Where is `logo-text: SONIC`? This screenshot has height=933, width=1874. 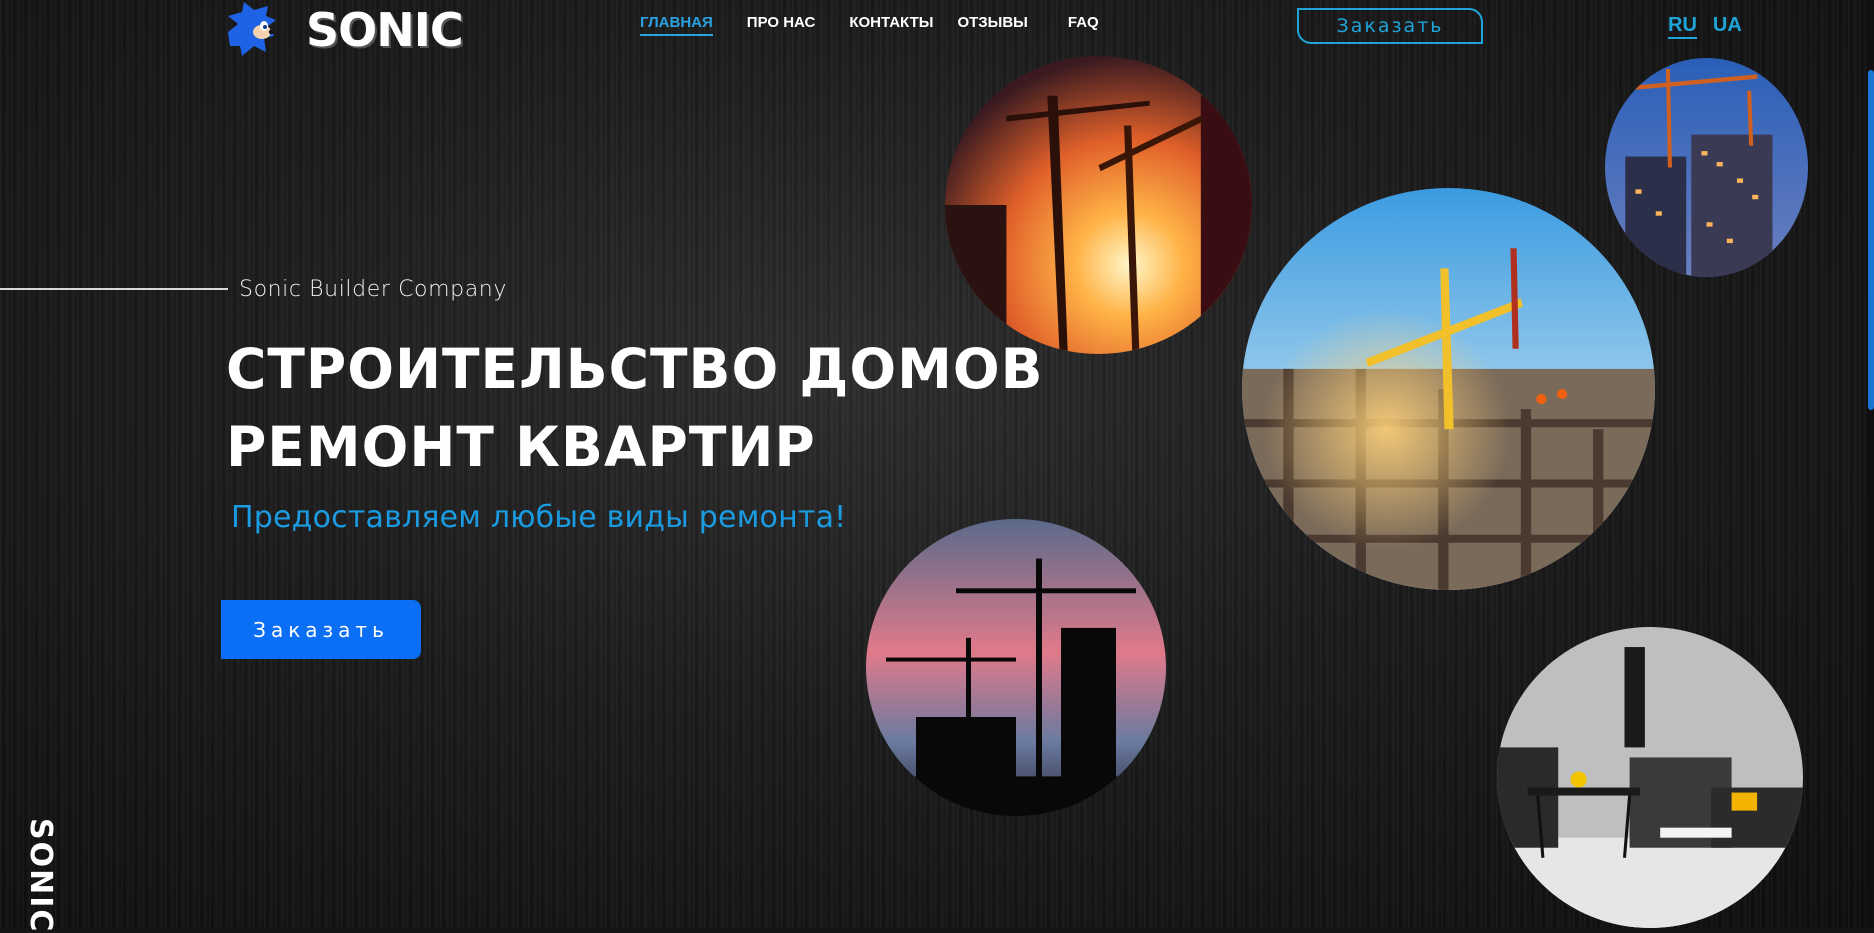 logo-text: SONIC is located at coordinates (385, 30).